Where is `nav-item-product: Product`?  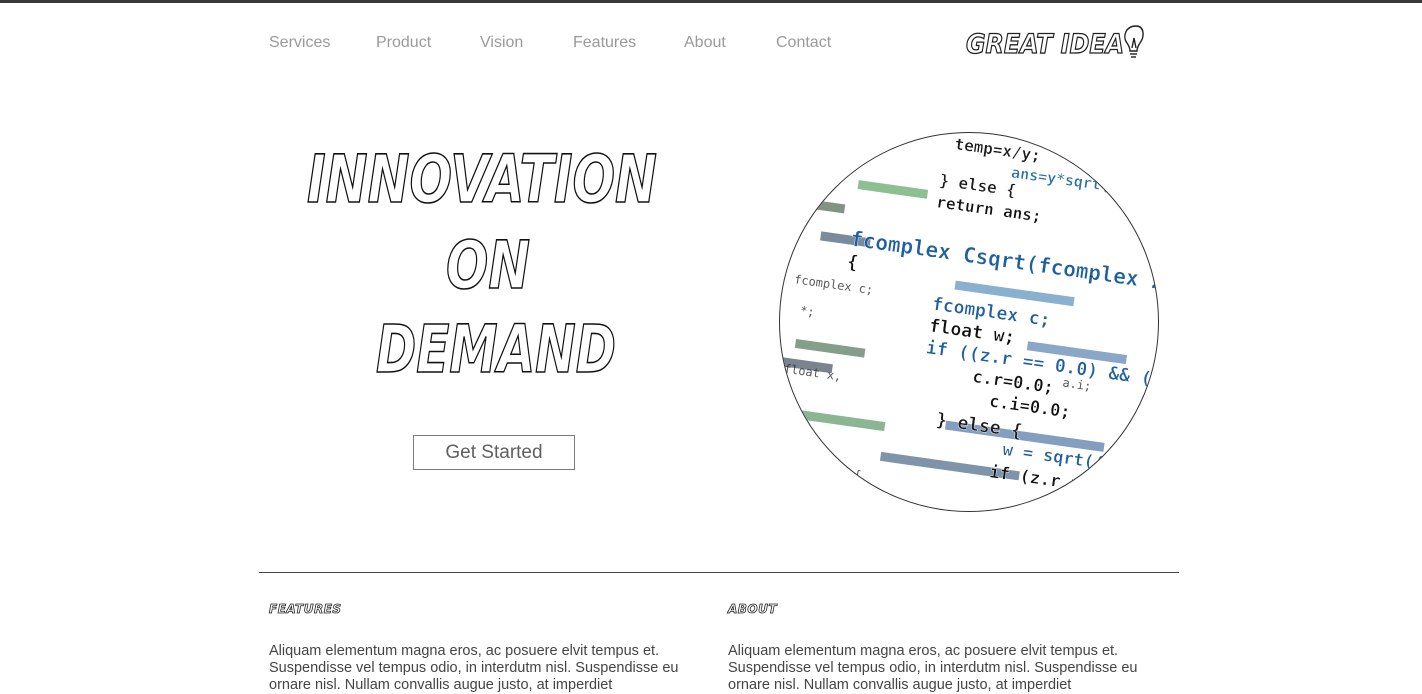 nav-item-product: Product is located at coordinates (403, 43).